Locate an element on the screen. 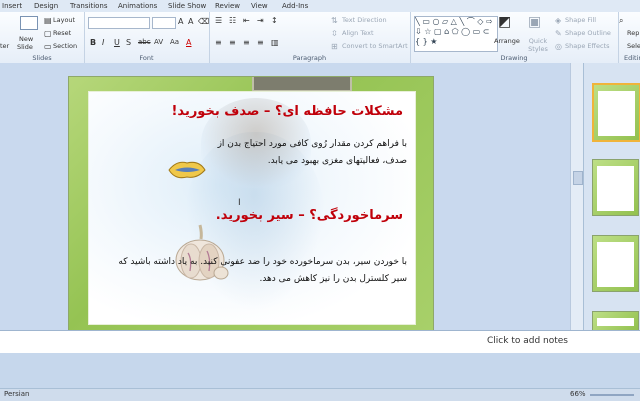 The height and width of the screenshot is (401, 640). shadow-button: S is located at coordinates (128, 42).